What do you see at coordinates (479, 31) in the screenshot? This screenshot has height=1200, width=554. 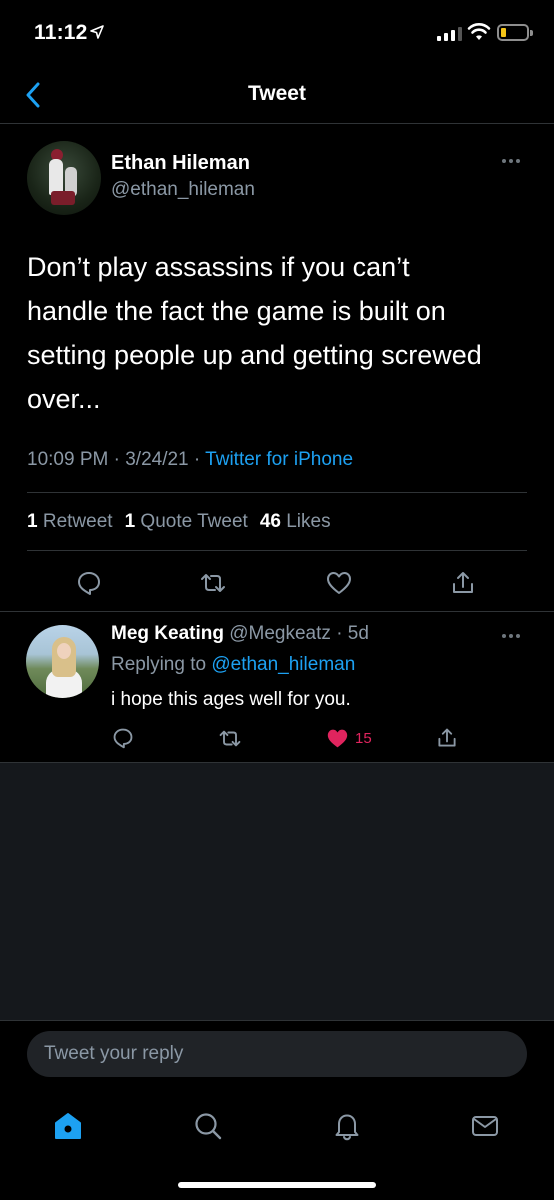 I see `wifi-icon` at bounding box center [479, 31].